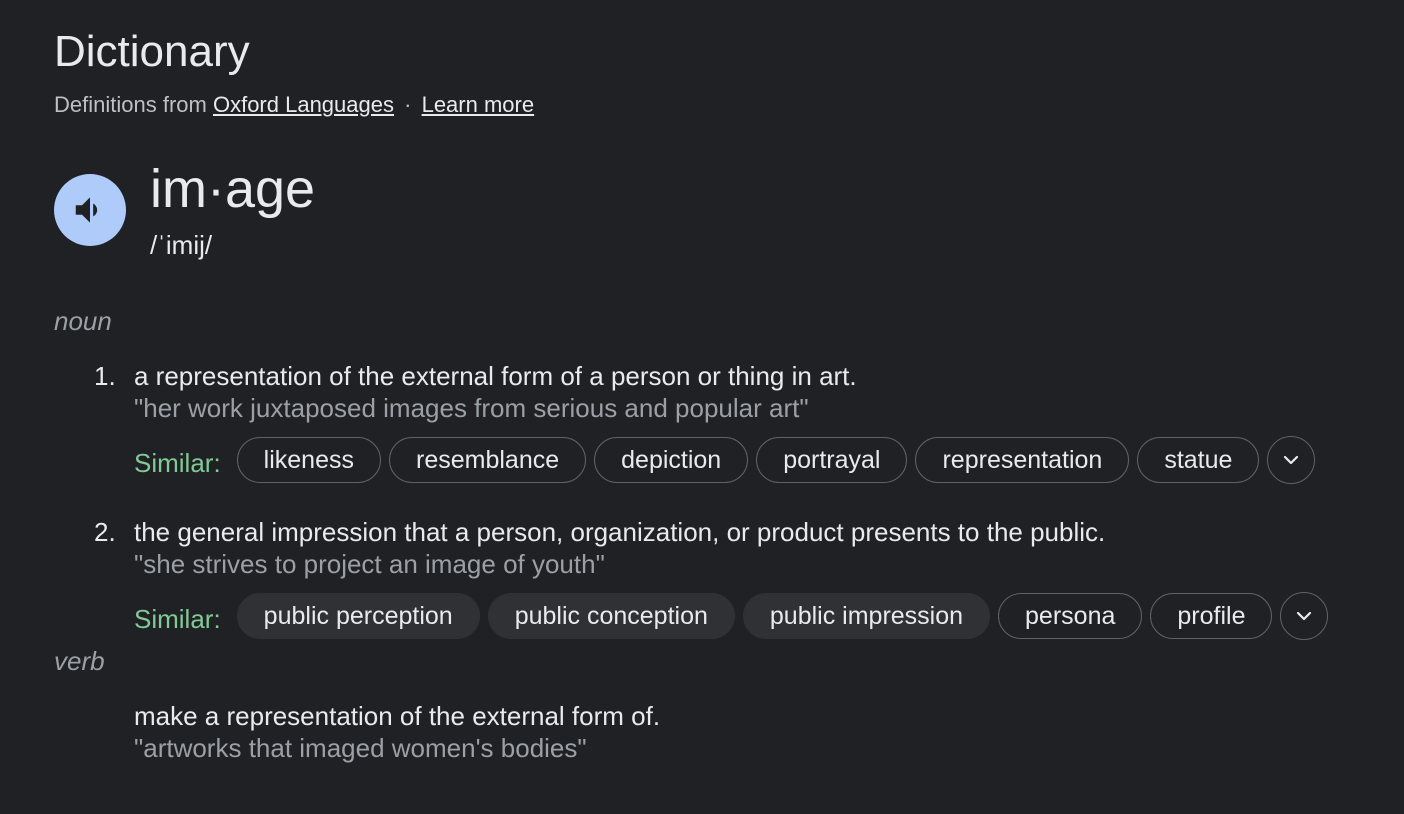 Image resolution: width=1404 pixels, height=814 pixels. What do you see at coordinates (181, 245) in the screenshot?
I see `phonetic-spelling: /ˈimij/` at bounding box center [181, 245].